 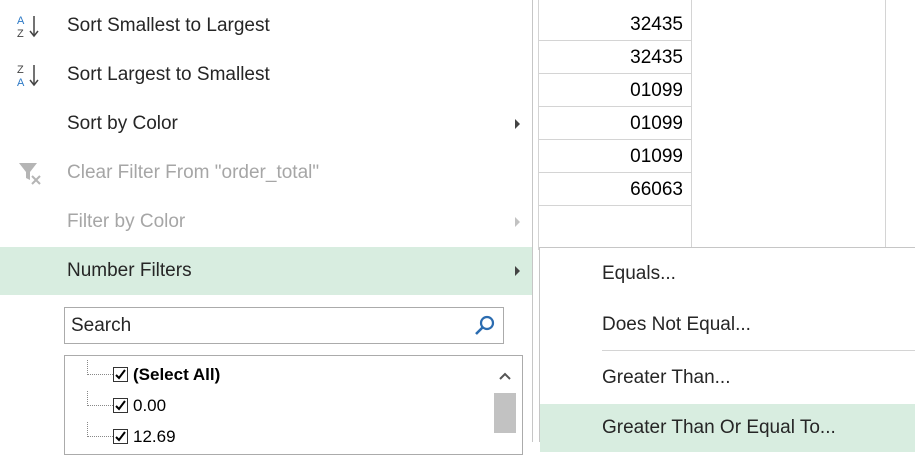 What do you see at coordinates (168, 74) in the screenshot?
I see `sort-descending-label: Sort Largest to Smallest` at bounding box center [168, 74].